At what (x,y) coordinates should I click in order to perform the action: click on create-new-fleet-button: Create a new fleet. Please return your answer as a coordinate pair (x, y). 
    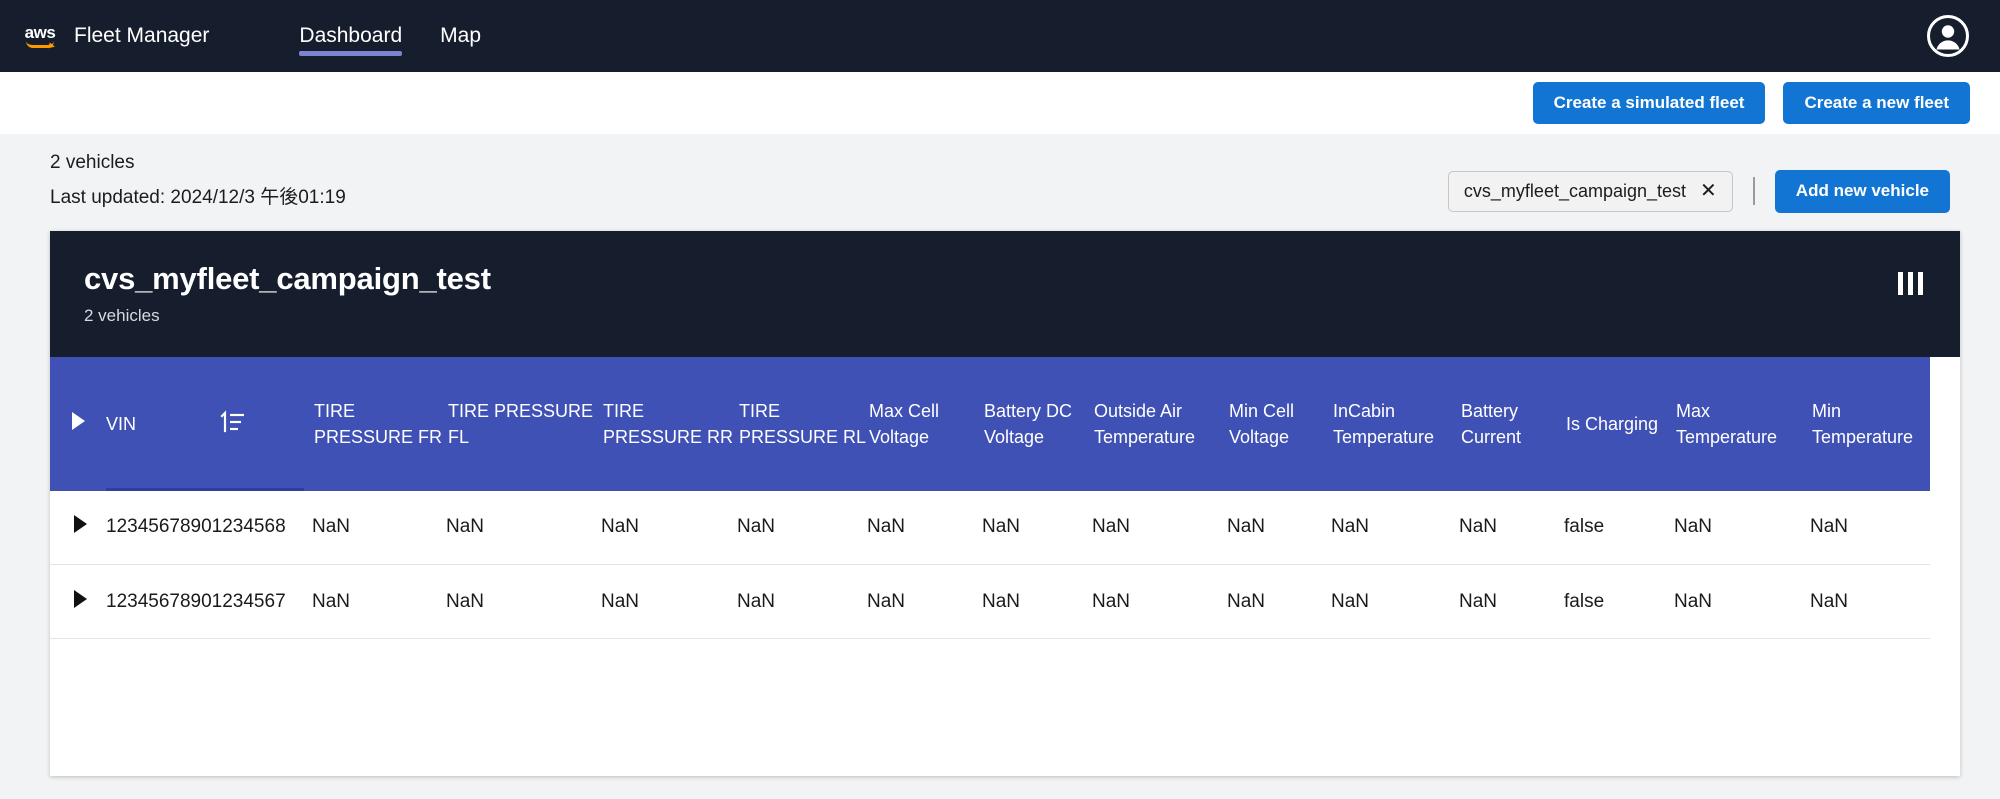
    Looking at the image, I should click on (1876, 103).